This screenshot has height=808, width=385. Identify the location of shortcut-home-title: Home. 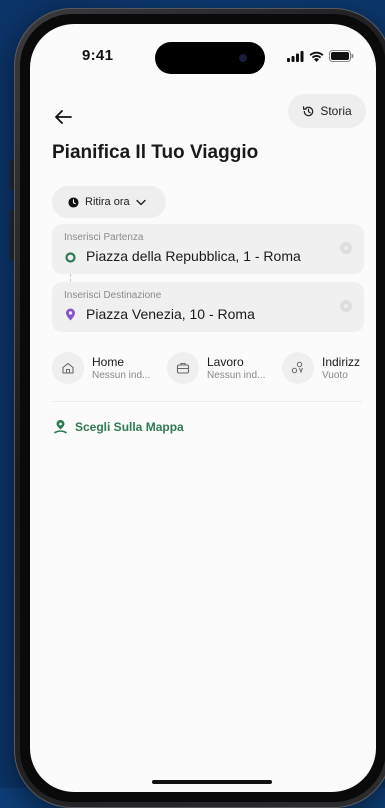
(108, 362).